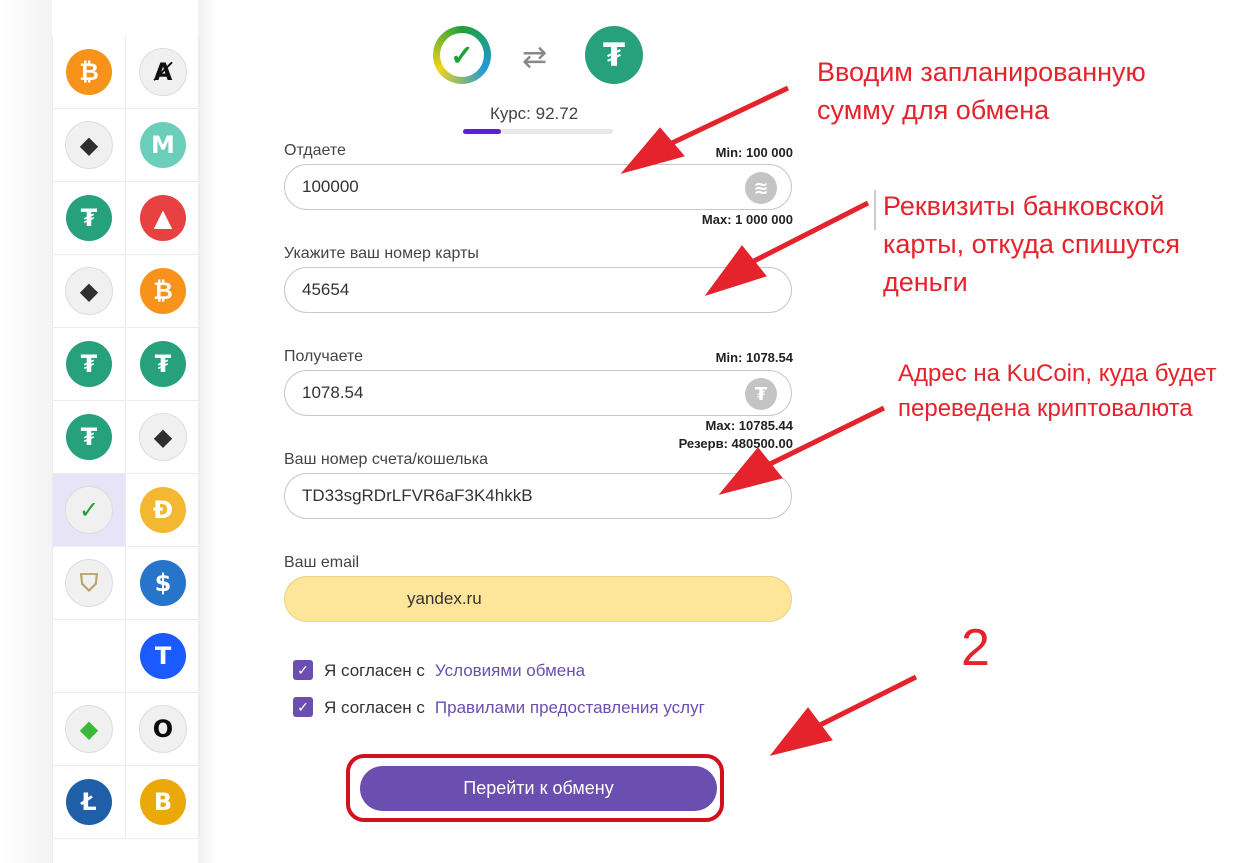 This screenshot has width=1246, height=863. What do you see at coordinates (787, 248) in the screenshot?
I see `arrow-card` at bounding box center [787, 248].